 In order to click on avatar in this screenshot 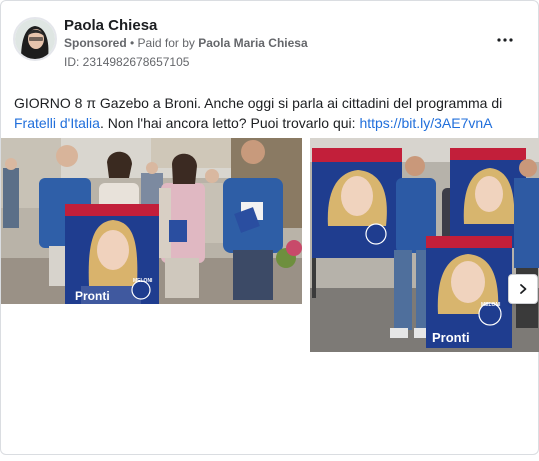, I will do `click(35, 39)`.